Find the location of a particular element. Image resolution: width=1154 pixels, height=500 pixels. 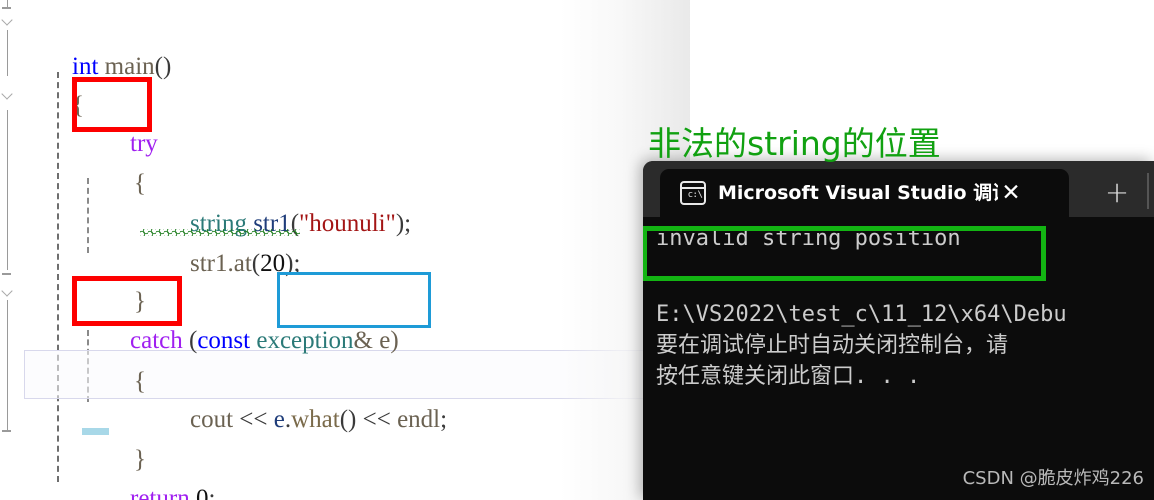

cmd-prompt-icon: c:\ is located at coordinates (693, 193).